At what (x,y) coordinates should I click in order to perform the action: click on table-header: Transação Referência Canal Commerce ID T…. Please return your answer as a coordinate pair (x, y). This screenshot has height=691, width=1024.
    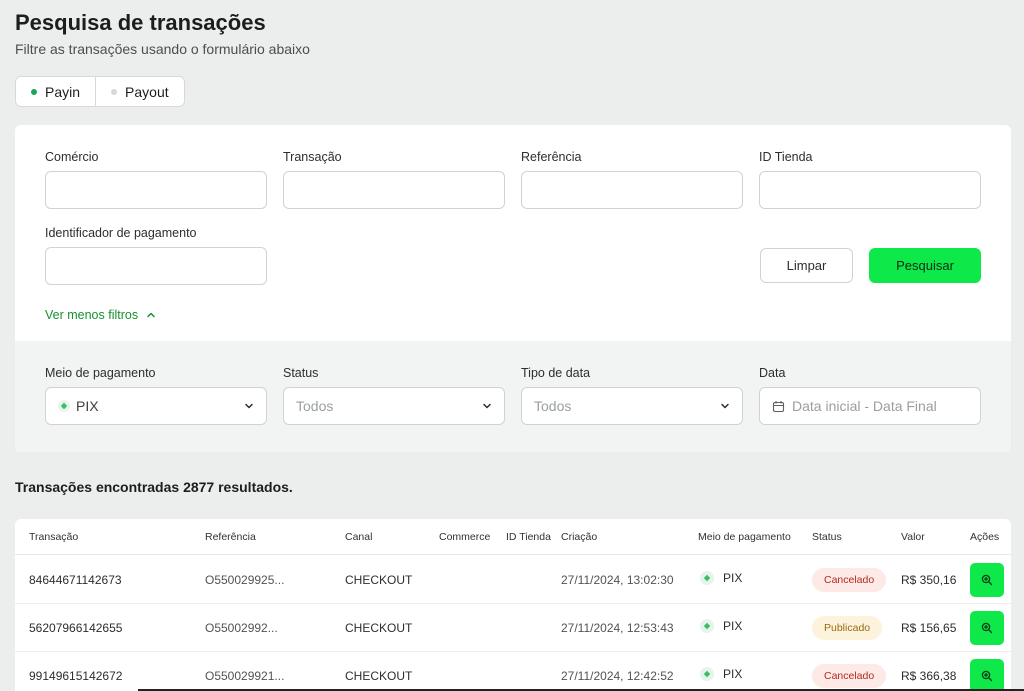
    Looking at the image, I should click on (513, 537).